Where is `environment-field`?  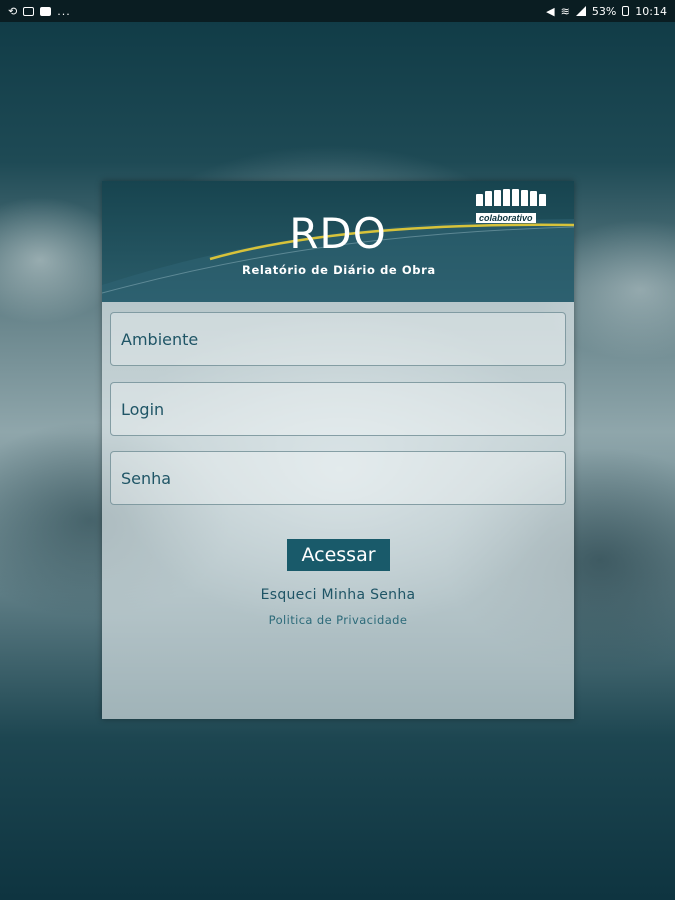
environment-field is located at coordinates (338, 339).